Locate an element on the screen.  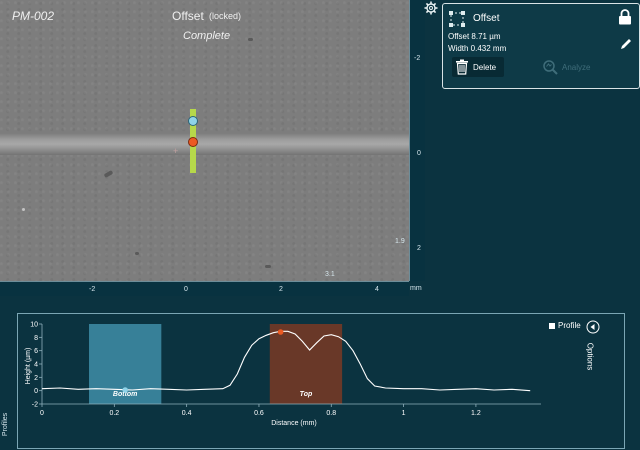
x-tick-label: 1 is located at coordinates (404, 413).